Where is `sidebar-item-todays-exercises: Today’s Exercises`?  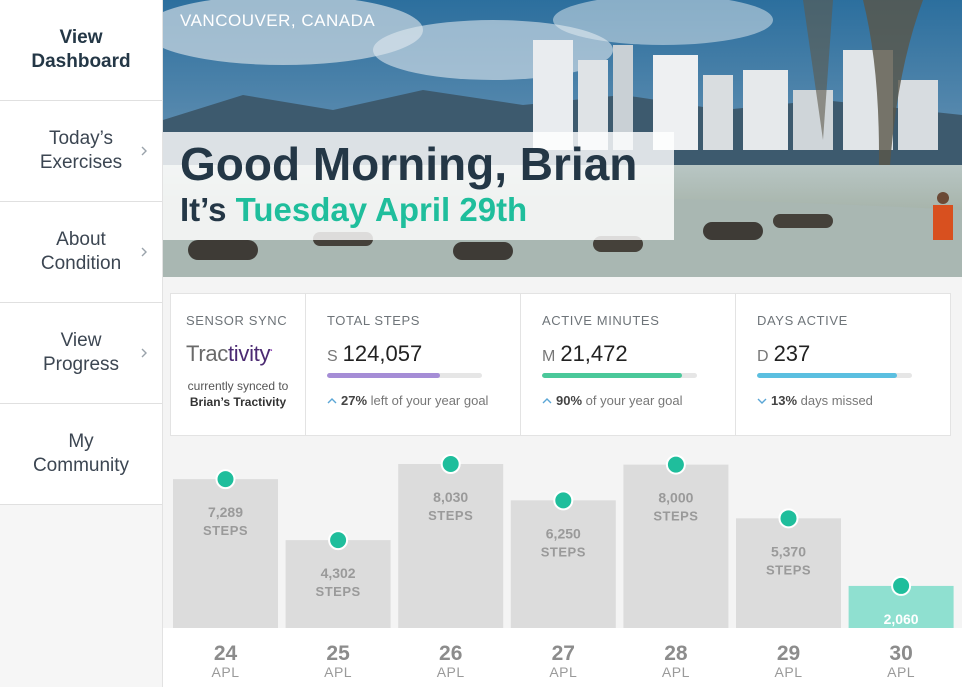
sidebar-item-todays-exercises: Today’s Exercises is located at coordinates (81, 151).